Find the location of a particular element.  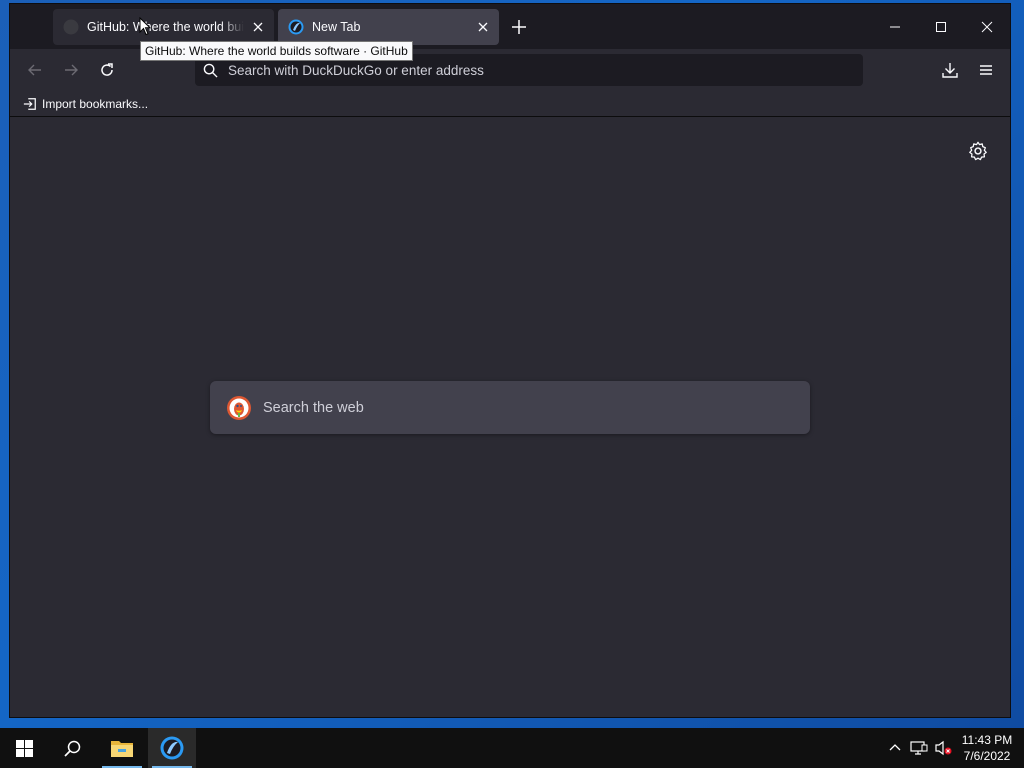

reload-button is located at coordinates (107, 70).